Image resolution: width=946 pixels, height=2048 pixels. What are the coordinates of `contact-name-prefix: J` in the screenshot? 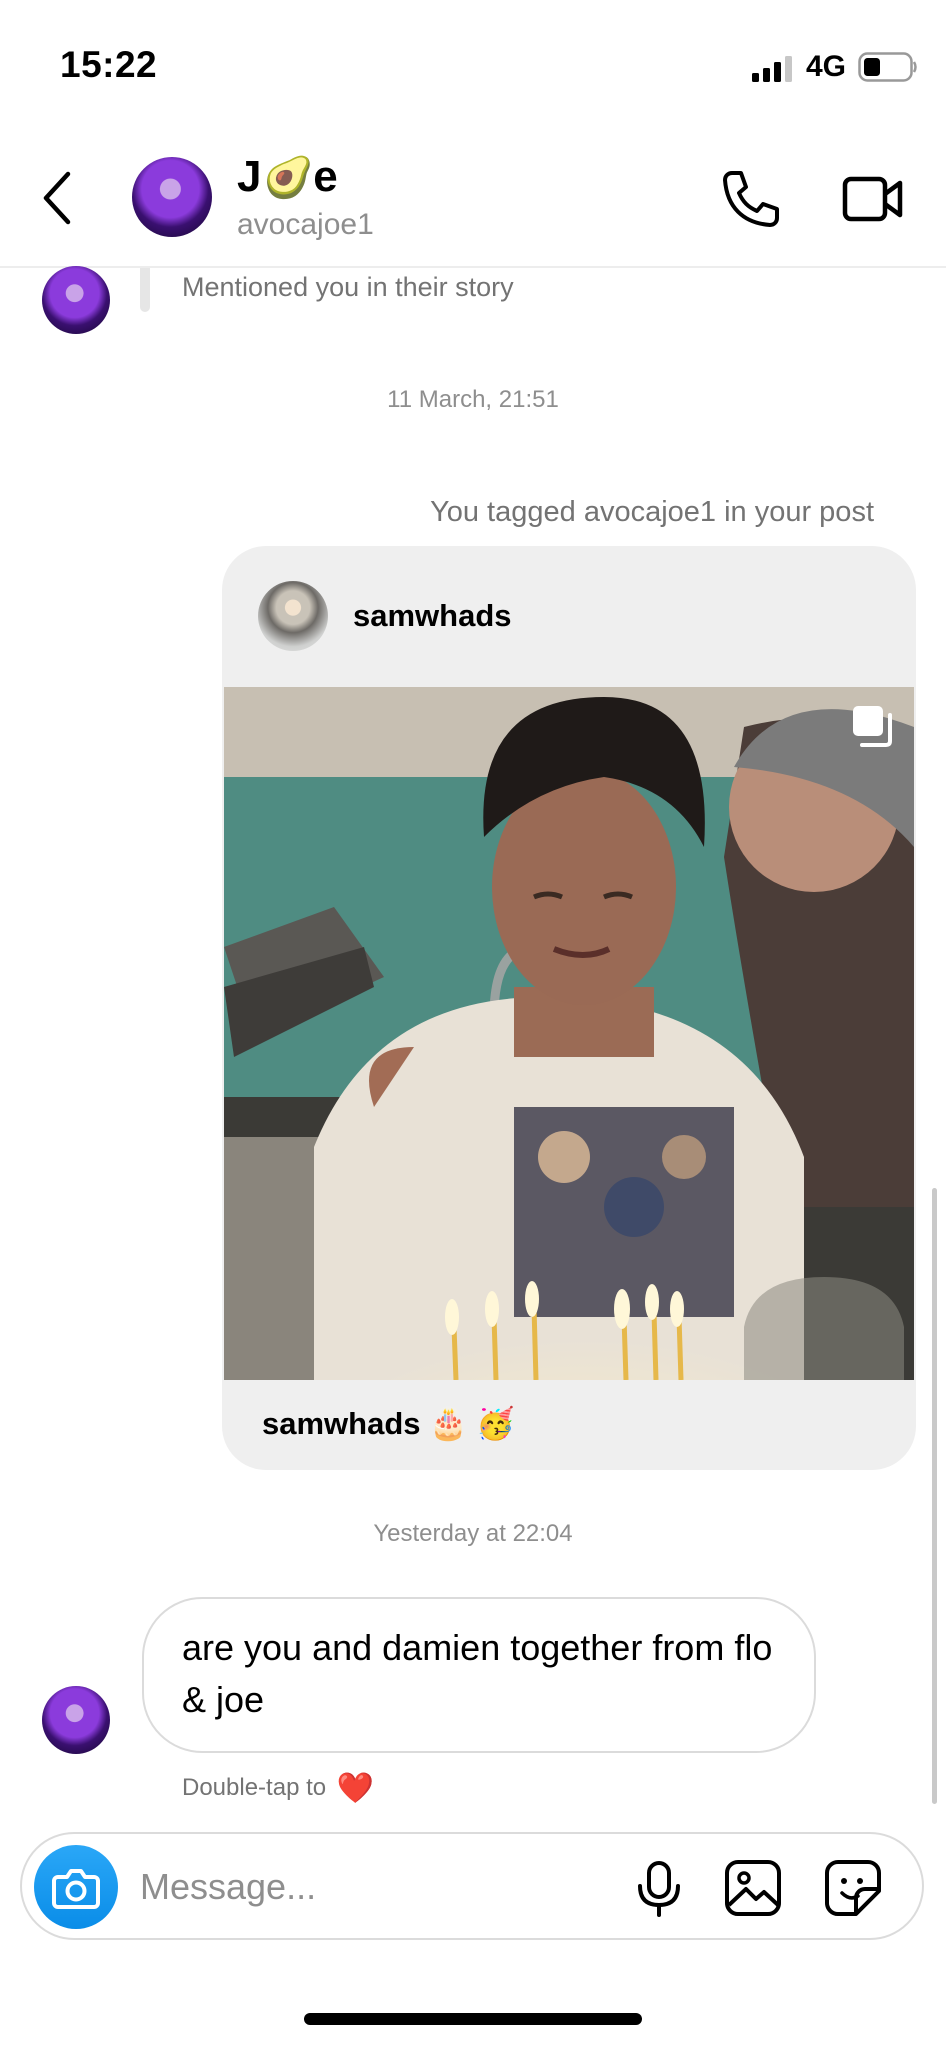 It's located at (250, 176).